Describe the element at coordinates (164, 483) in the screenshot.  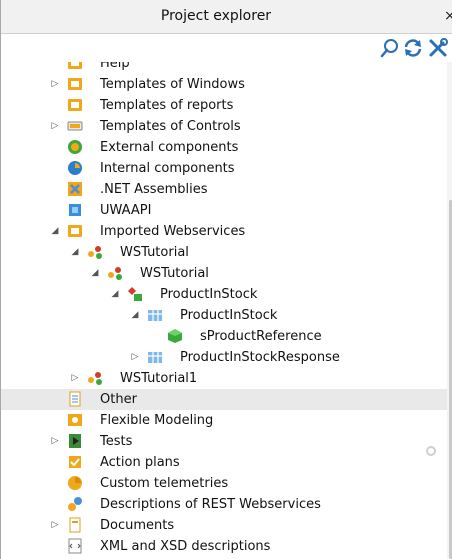
I see `tree-item-label: Custom telemetries` at that location.